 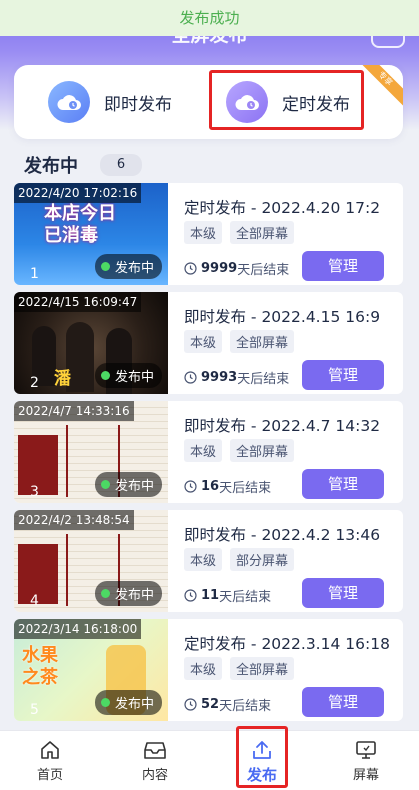 What do you see at coordinates (287, 644) in the screenshot?
I see `item-title: 定时发布 - 2022.3.14 16:18` at bounding box center [287, 644].